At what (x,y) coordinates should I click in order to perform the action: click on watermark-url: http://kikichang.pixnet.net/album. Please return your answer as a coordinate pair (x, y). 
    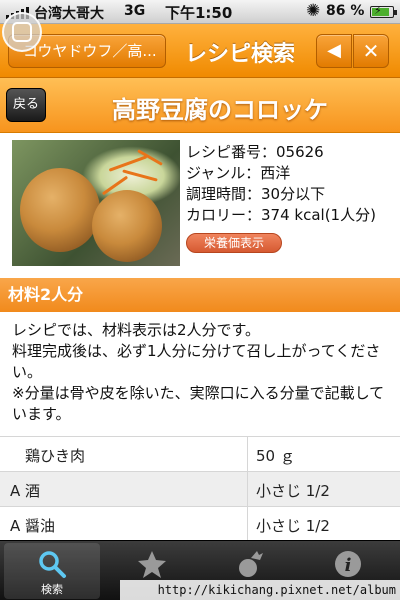
    Looking at the image, I should click on (260, 590).